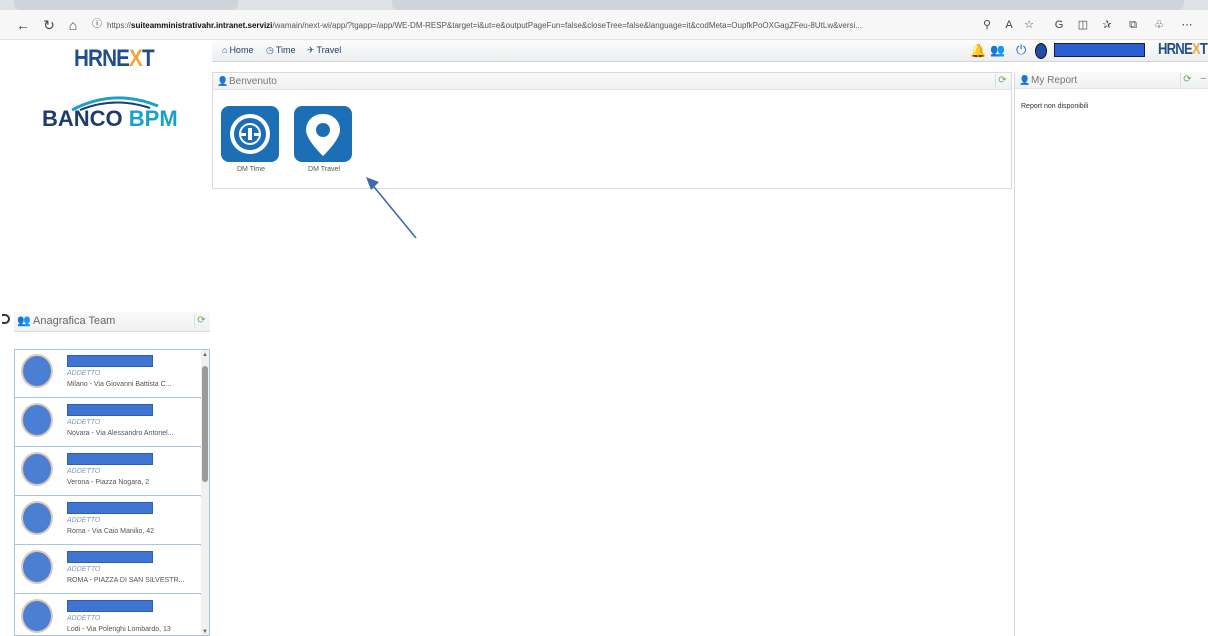 Image resolution: width=1208 pixels, height=636 pixels. I want to click on tile-label: DM Time, so click(251, 169).